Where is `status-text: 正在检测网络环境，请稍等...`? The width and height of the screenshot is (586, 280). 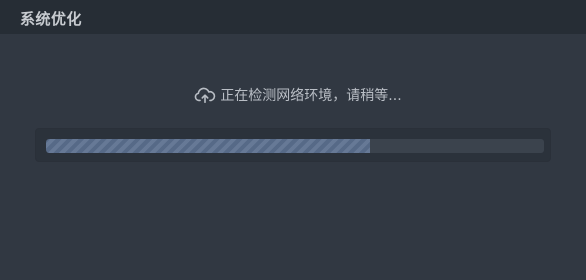
status-text: 正在检测网络环境，请稍等... is located at coordinates (311, 96).